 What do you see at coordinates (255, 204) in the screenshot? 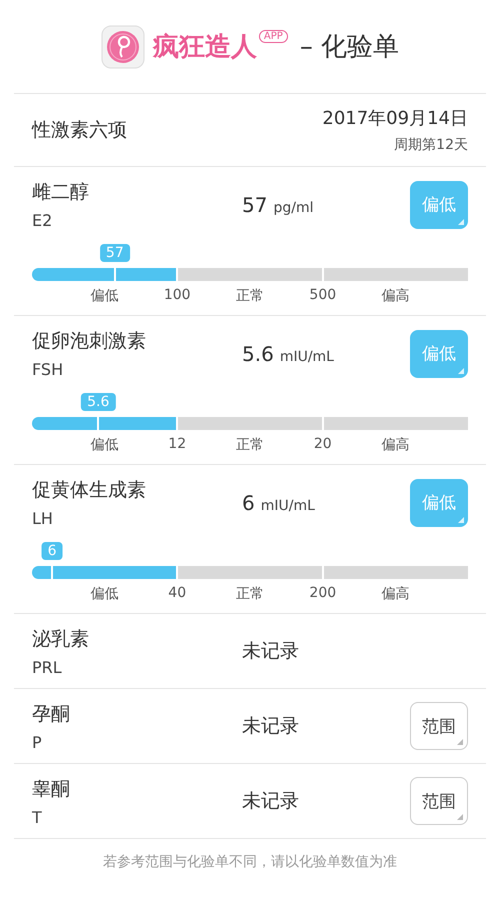
I see `test-value: 57` at bounding box center [255, 204].